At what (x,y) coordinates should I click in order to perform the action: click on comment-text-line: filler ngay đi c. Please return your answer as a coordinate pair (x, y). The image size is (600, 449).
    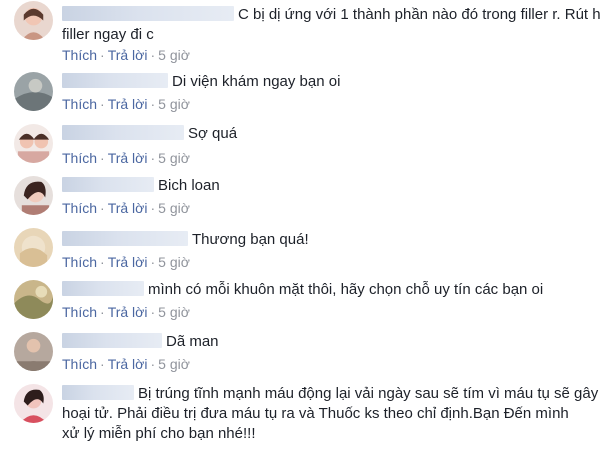
    Looking at the image, I should click on (327, 35).